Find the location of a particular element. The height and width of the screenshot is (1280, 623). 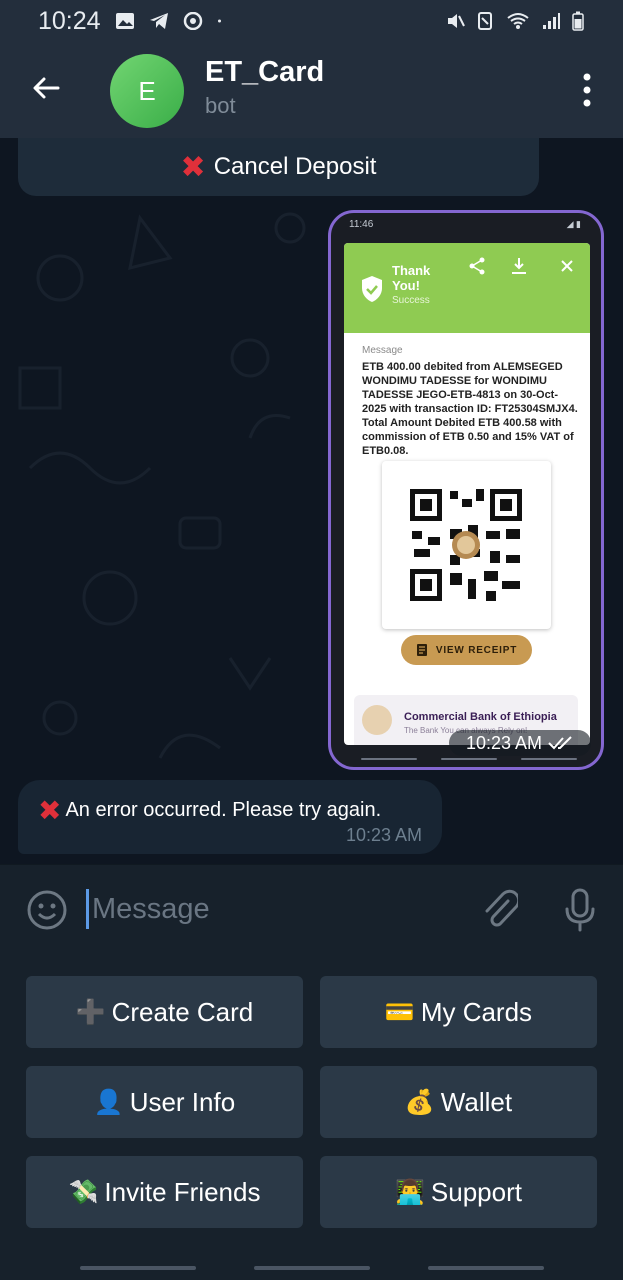

error-time: 10:23 AM is located at coordinates (383, 835).